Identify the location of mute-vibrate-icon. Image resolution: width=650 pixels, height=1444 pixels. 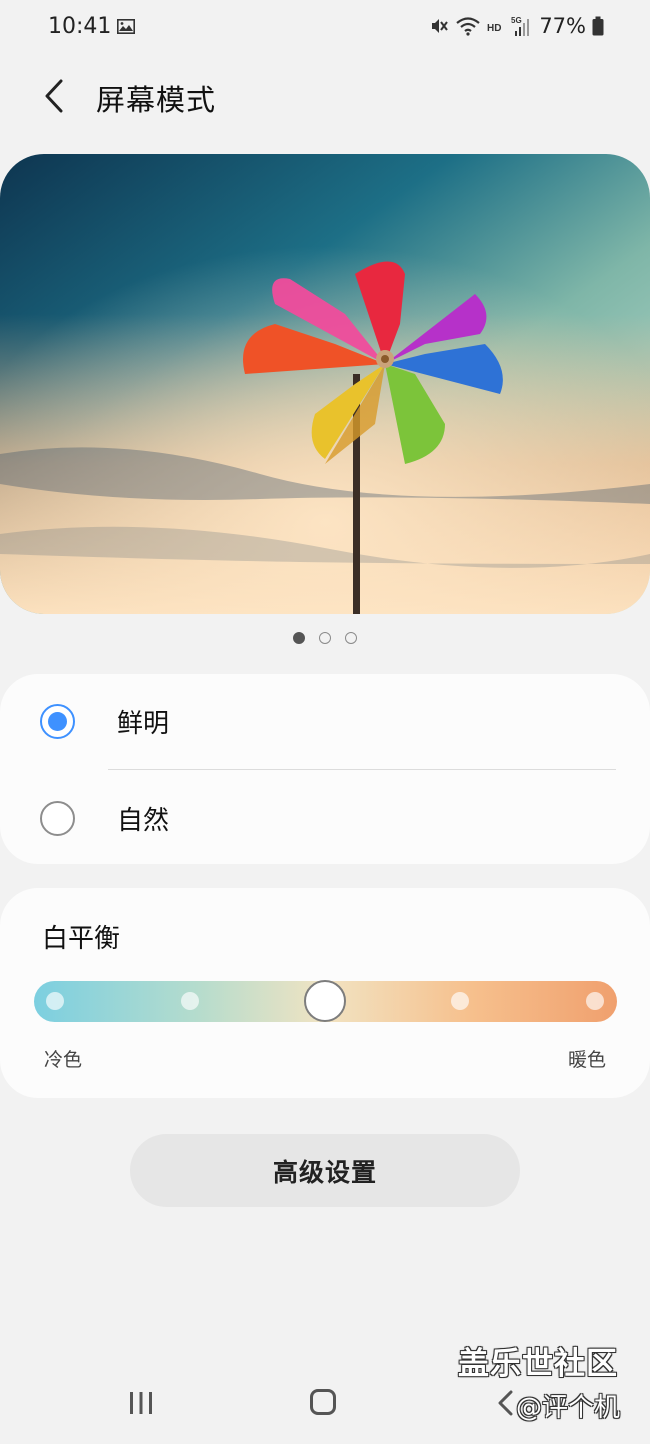
(440, 26).